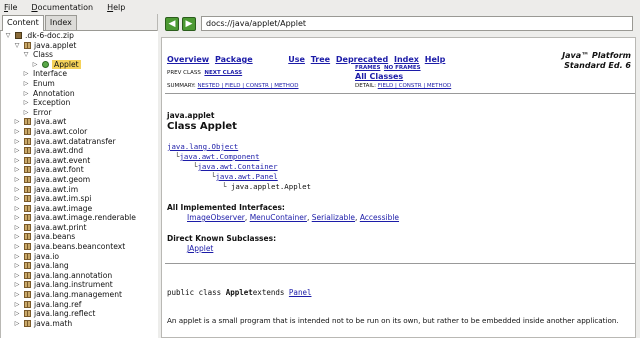  What do you see at coordinates (79, 74) in the screenshot?
I see `tree-item: ▷ Interface` at bounding box center [79, 74].